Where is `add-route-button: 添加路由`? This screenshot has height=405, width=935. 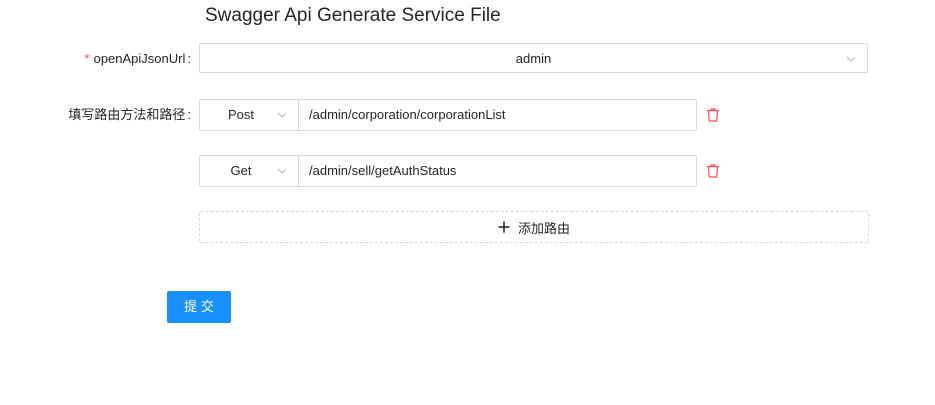
add-route-button: 添加路由 is located at coordinates (534, 227).